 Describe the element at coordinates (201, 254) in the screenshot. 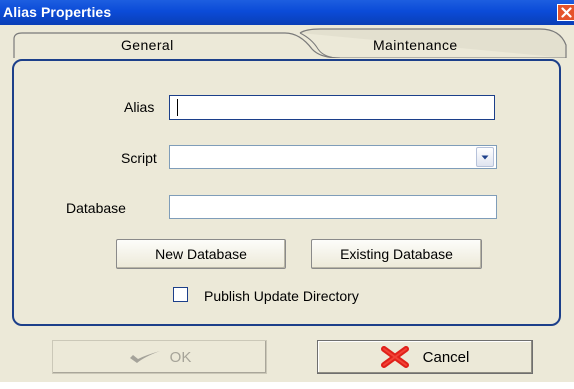

I see `new-database-button: New Database` at that location.